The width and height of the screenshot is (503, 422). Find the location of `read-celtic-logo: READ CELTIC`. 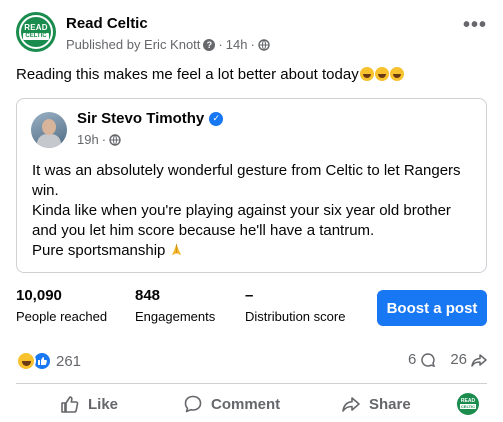

read-celtic-logo: READ CELTIC is located at coordinates (36, 32).